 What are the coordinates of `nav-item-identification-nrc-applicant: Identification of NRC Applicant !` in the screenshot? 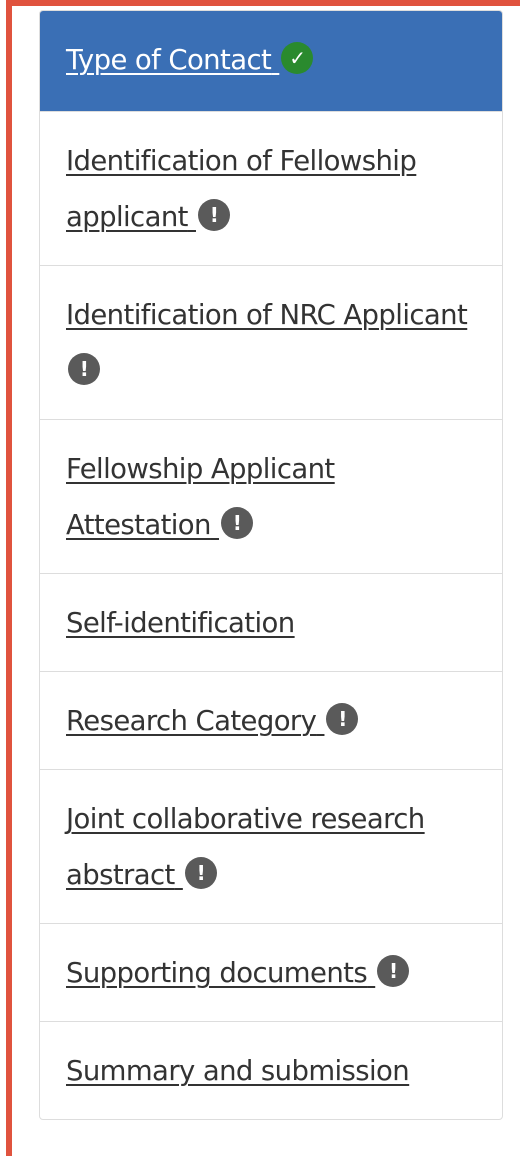 It's located at (271, 342).